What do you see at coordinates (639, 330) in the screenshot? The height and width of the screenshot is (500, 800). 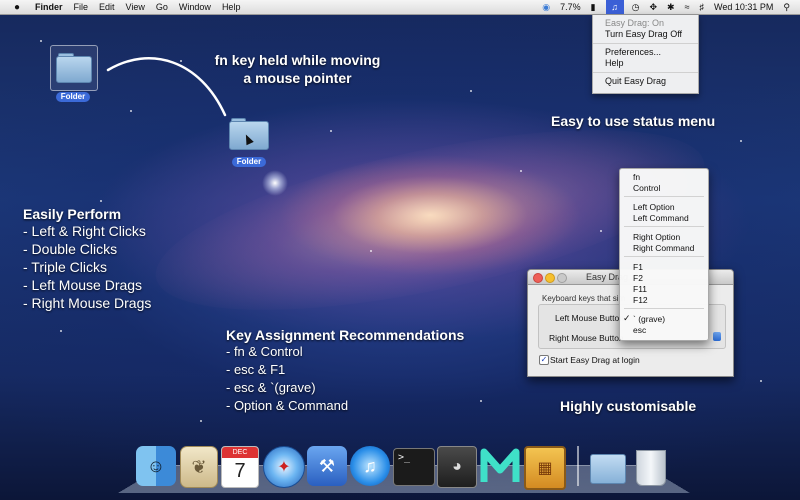 I see `key-option: esc` at bounding box center [639, 330].